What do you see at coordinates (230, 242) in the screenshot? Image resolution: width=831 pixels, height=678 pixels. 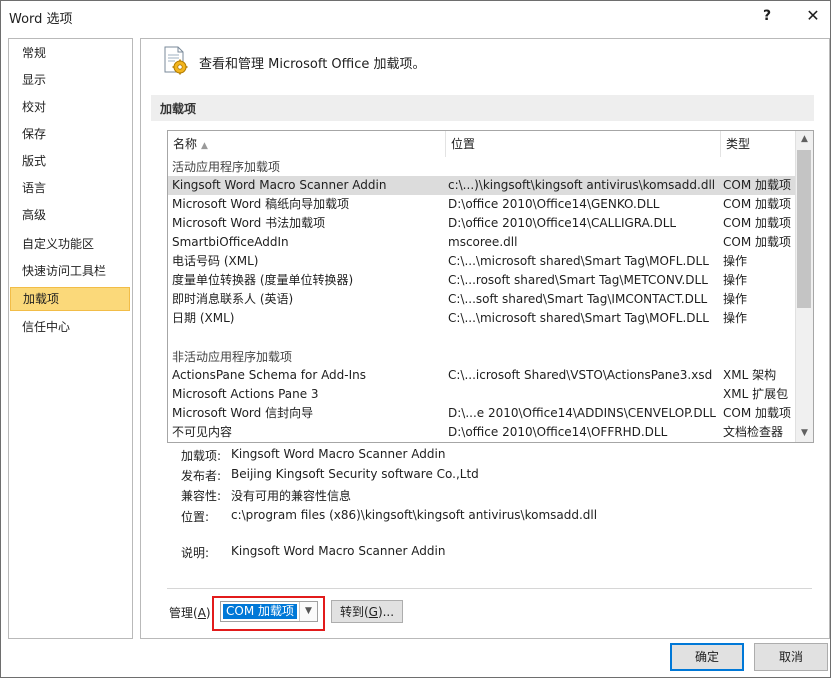 I see `row-name: SmartbiOfficeAddIn` at bounding box center [230, 242].